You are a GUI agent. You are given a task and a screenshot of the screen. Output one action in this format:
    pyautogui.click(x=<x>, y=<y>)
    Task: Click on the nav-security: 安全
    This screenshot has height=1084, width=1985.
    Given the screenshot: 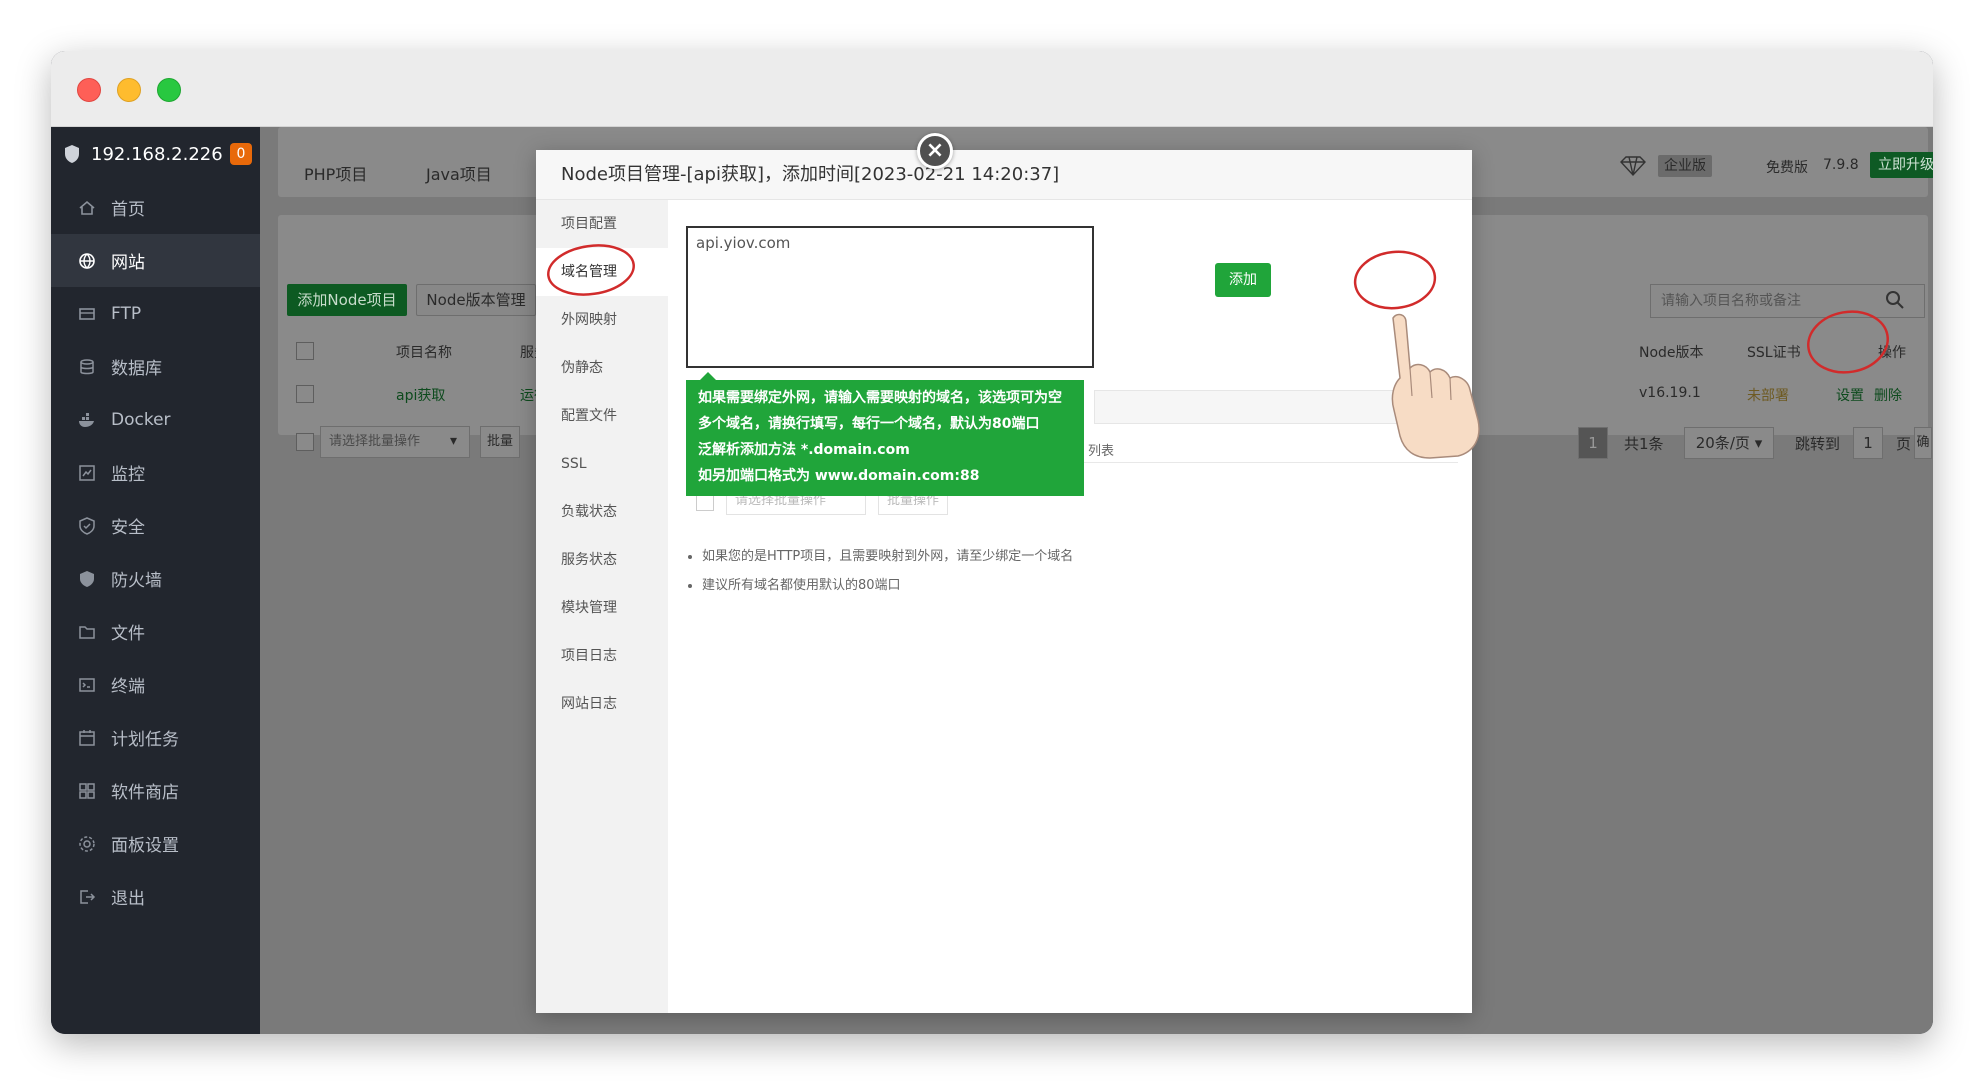 What is the action you would take?
    pyautogui.click(x=155, y=525)
    